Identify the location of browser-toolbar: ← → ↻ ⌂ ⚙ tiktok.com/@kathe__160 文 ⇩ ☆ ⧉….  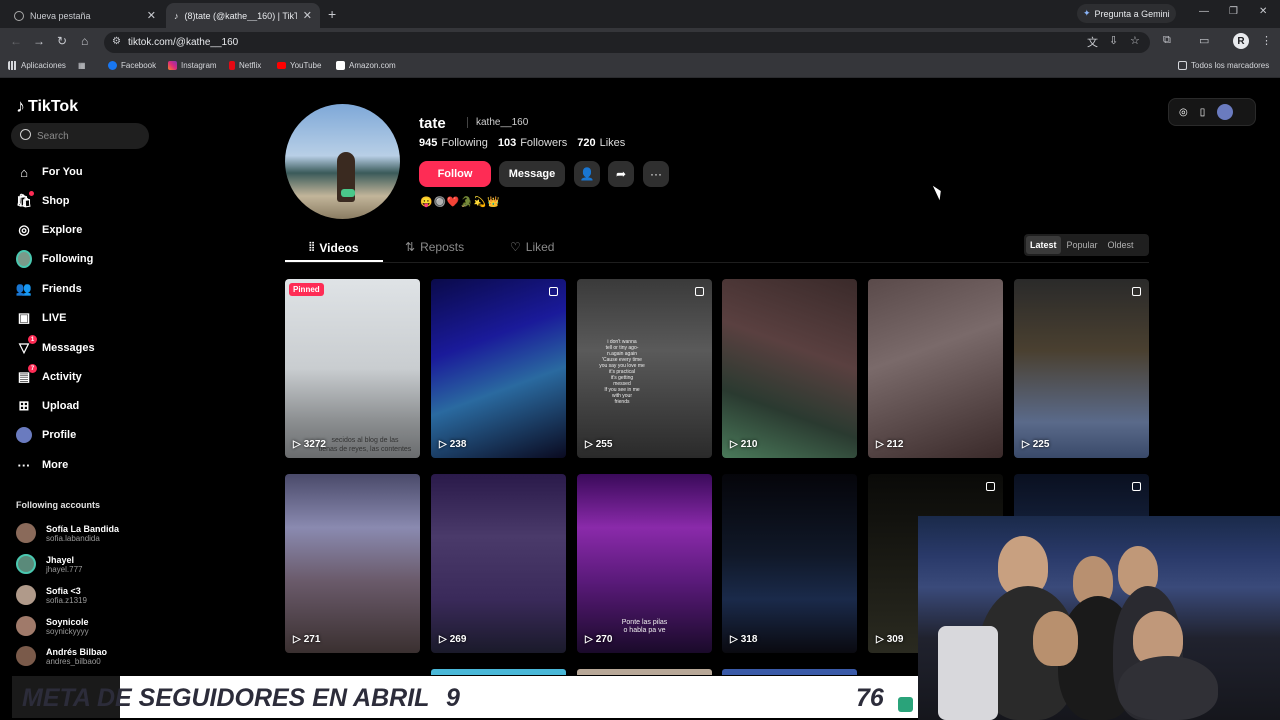
(640, 42).